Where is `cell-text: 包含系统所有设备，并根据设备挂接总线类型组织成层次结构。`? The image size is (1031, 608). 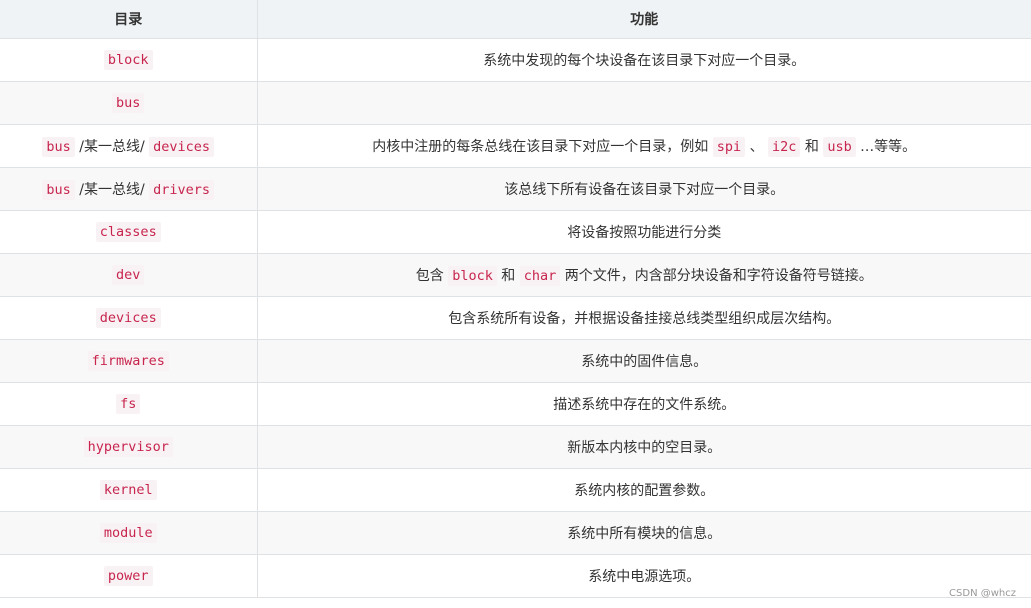
cell-text: 包含系统所有设备，并根据设备挂接总线类型组织成层次结构。 is located at coordinates (644, 319).